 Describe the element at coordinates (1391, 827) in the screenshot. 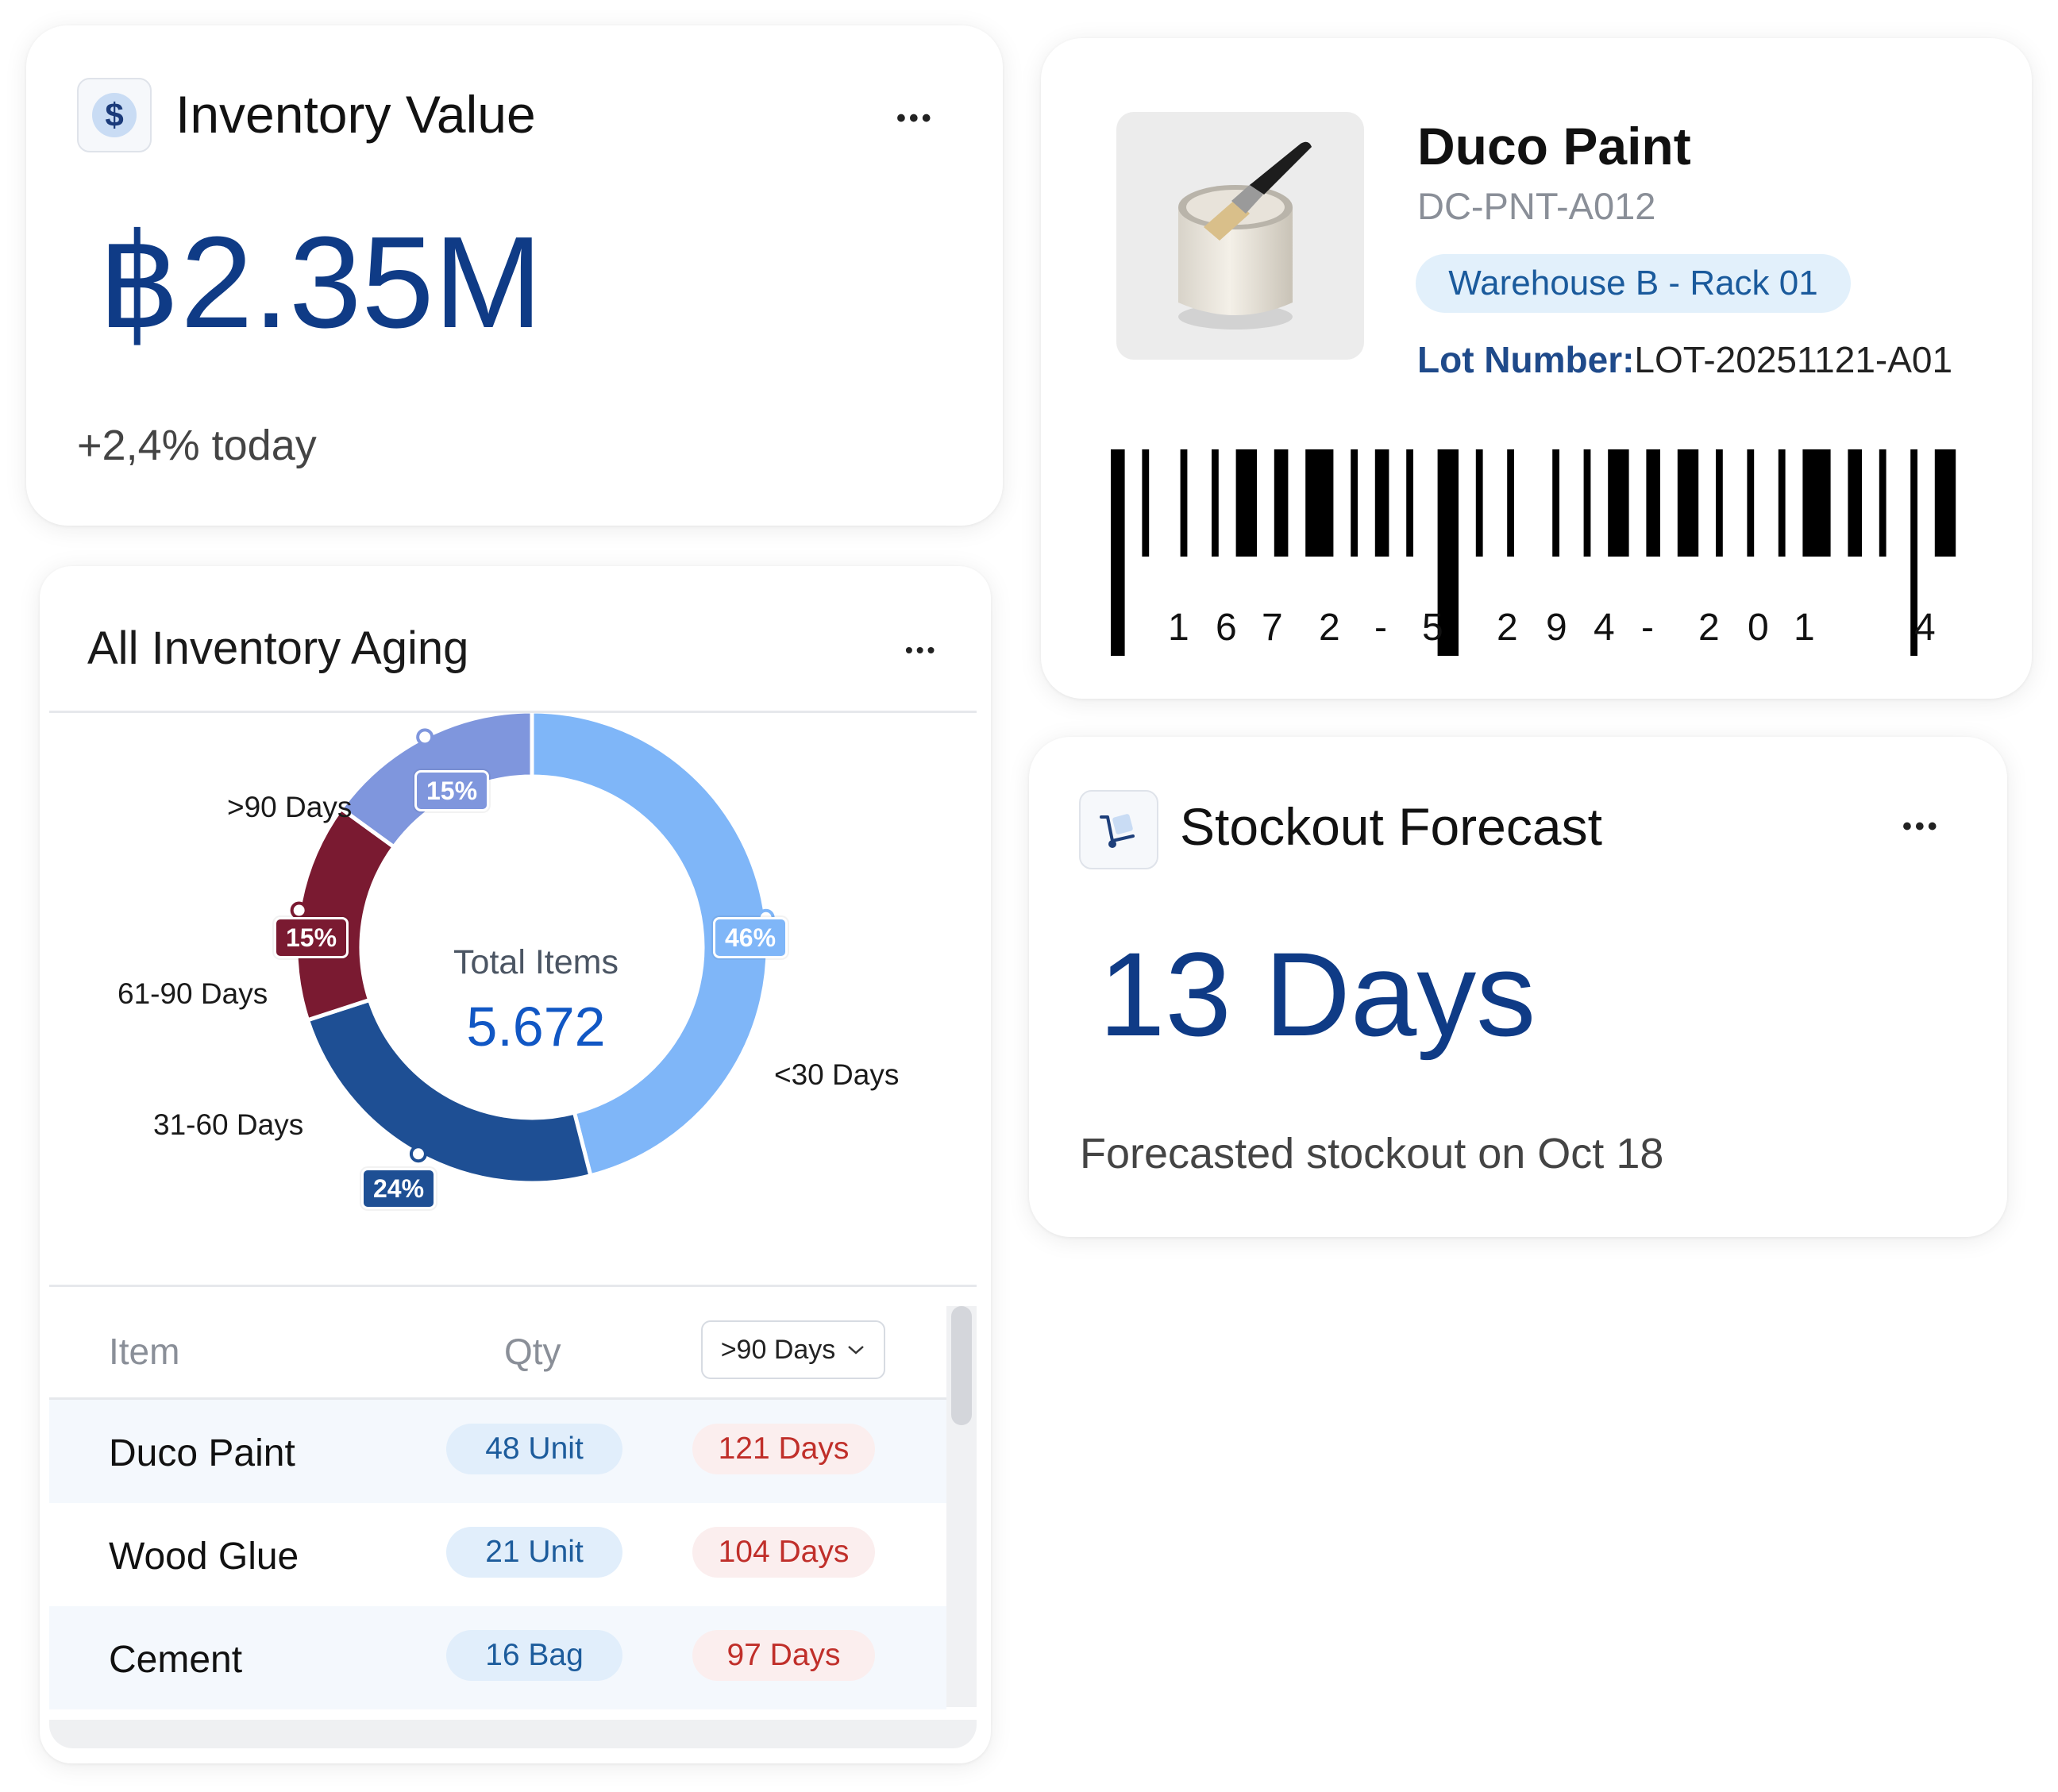

I see `stockout-title: Stockout Forecast` at that location.